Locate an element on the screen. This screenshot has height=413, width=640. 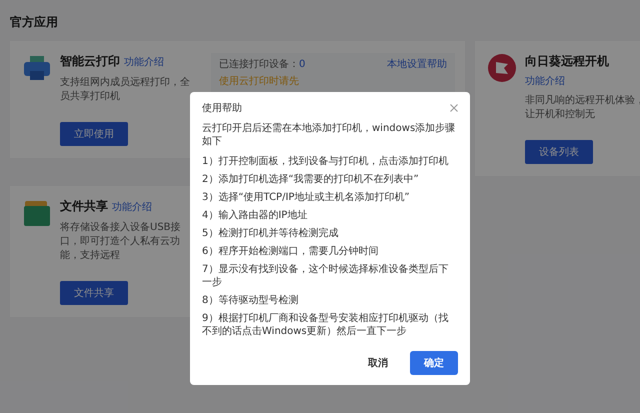
app-button: 设备列表 is located at coordinates (559, 152).